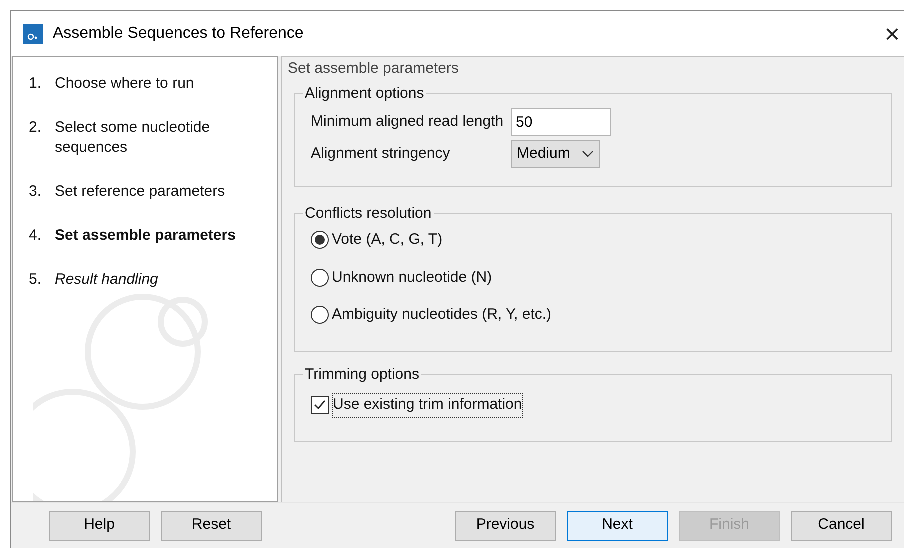 This screenshot has height=548, width=904. Describe the element at coordinates (36, 236) in the screenshot. I see `step-number: 4.` at that location.